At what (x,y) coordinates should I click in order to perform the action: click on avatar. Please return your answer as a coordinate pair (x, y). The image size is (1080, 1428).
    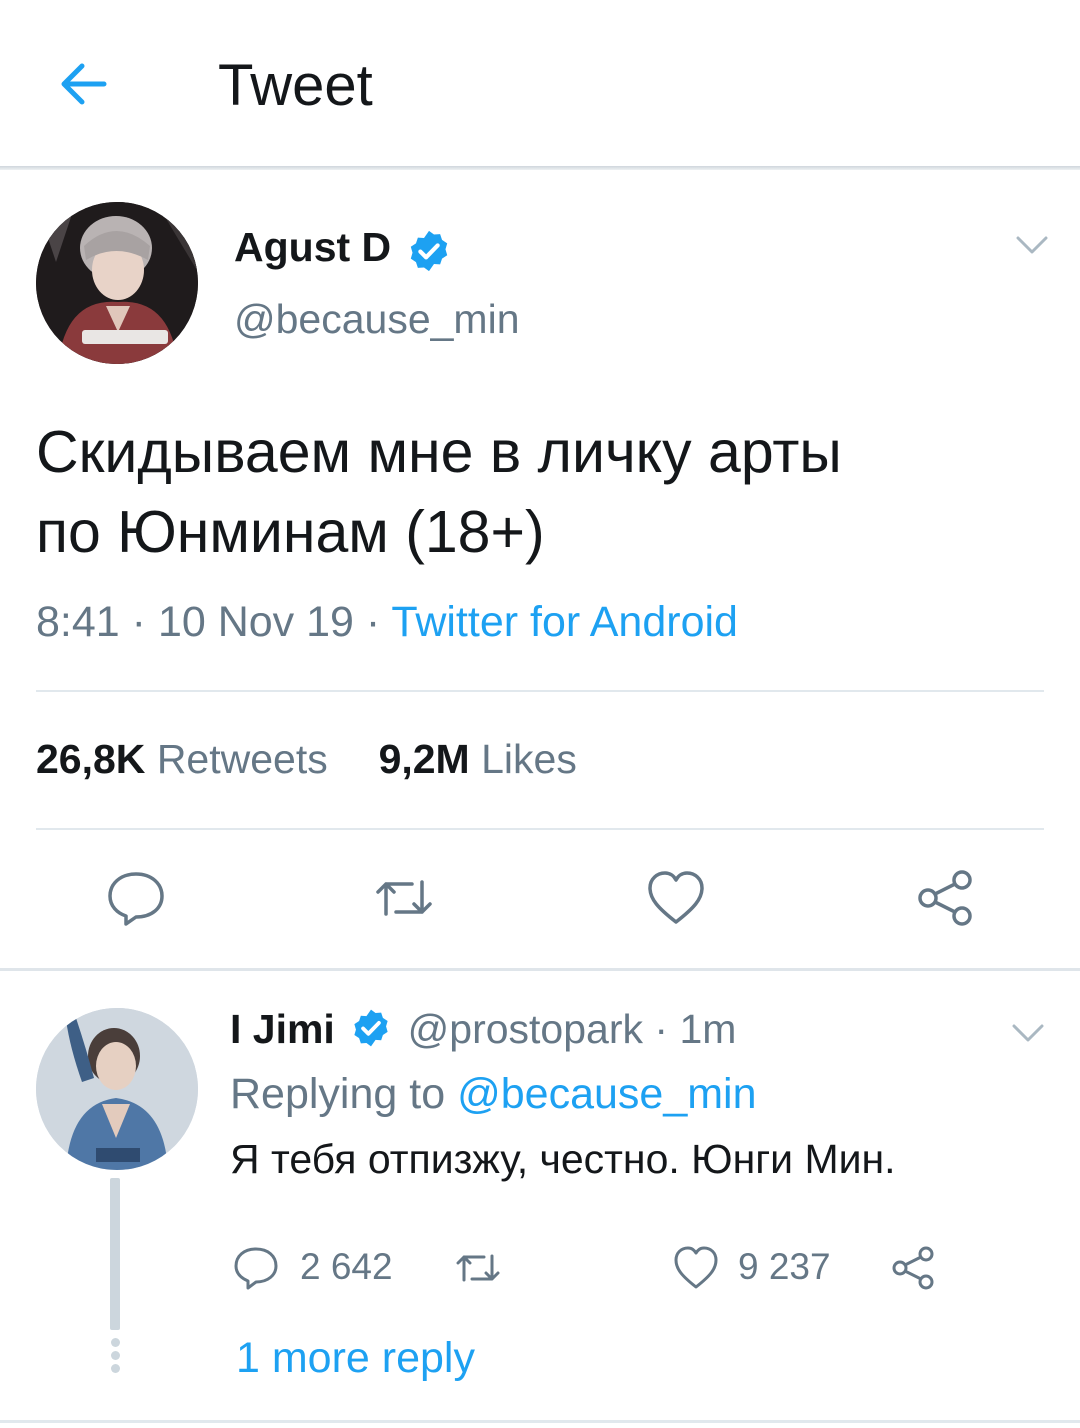
    Looking at the image, I should click on (117, 283).